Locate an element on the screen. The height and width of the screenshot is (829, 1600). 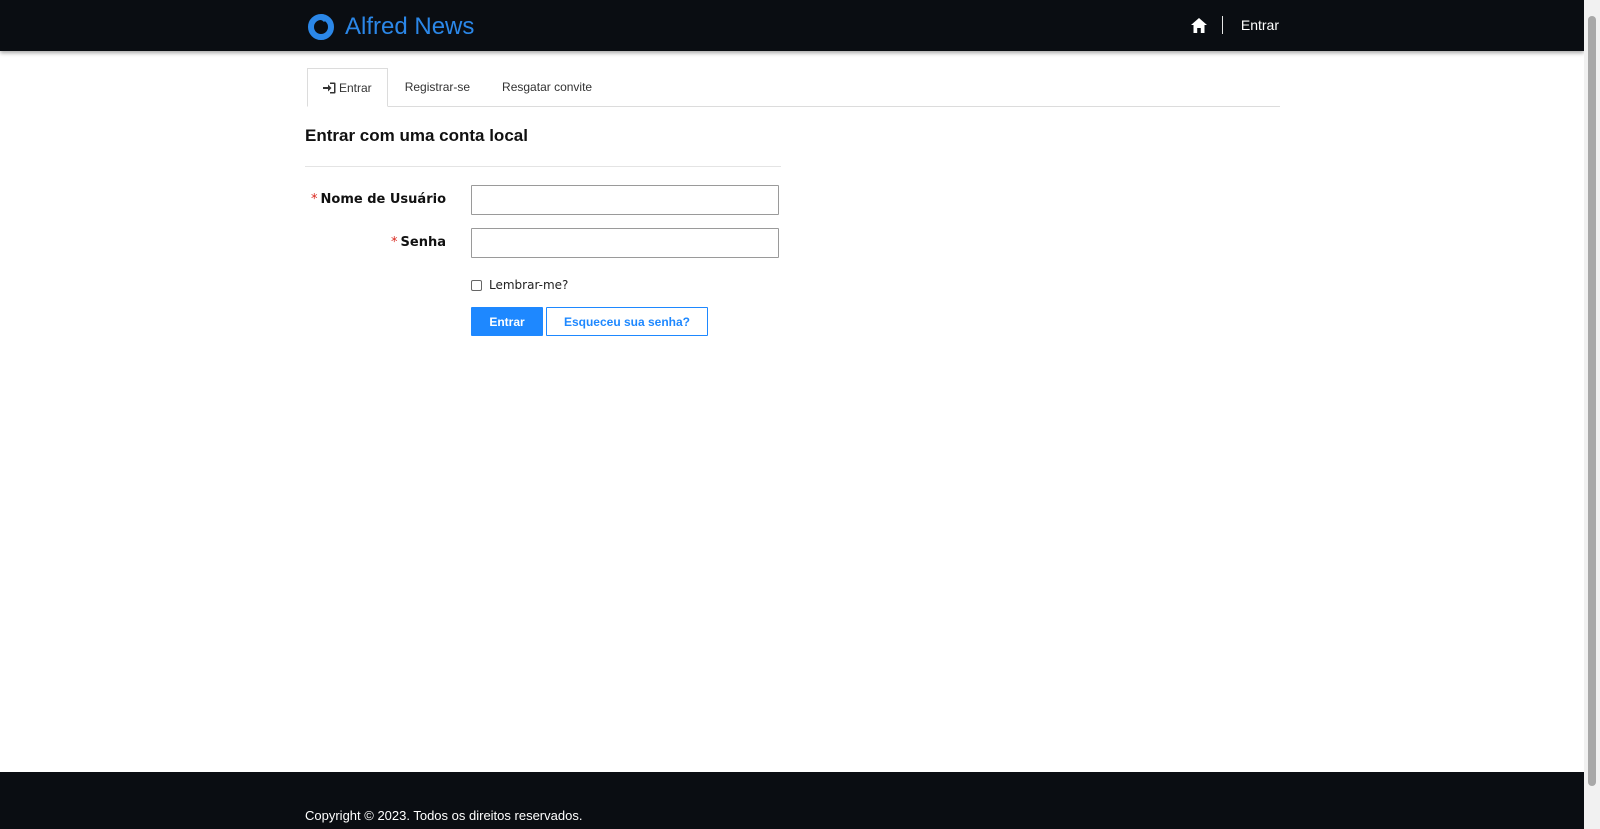
top-navbar: Alfred News Entrar is located at coordinates (792, 25).